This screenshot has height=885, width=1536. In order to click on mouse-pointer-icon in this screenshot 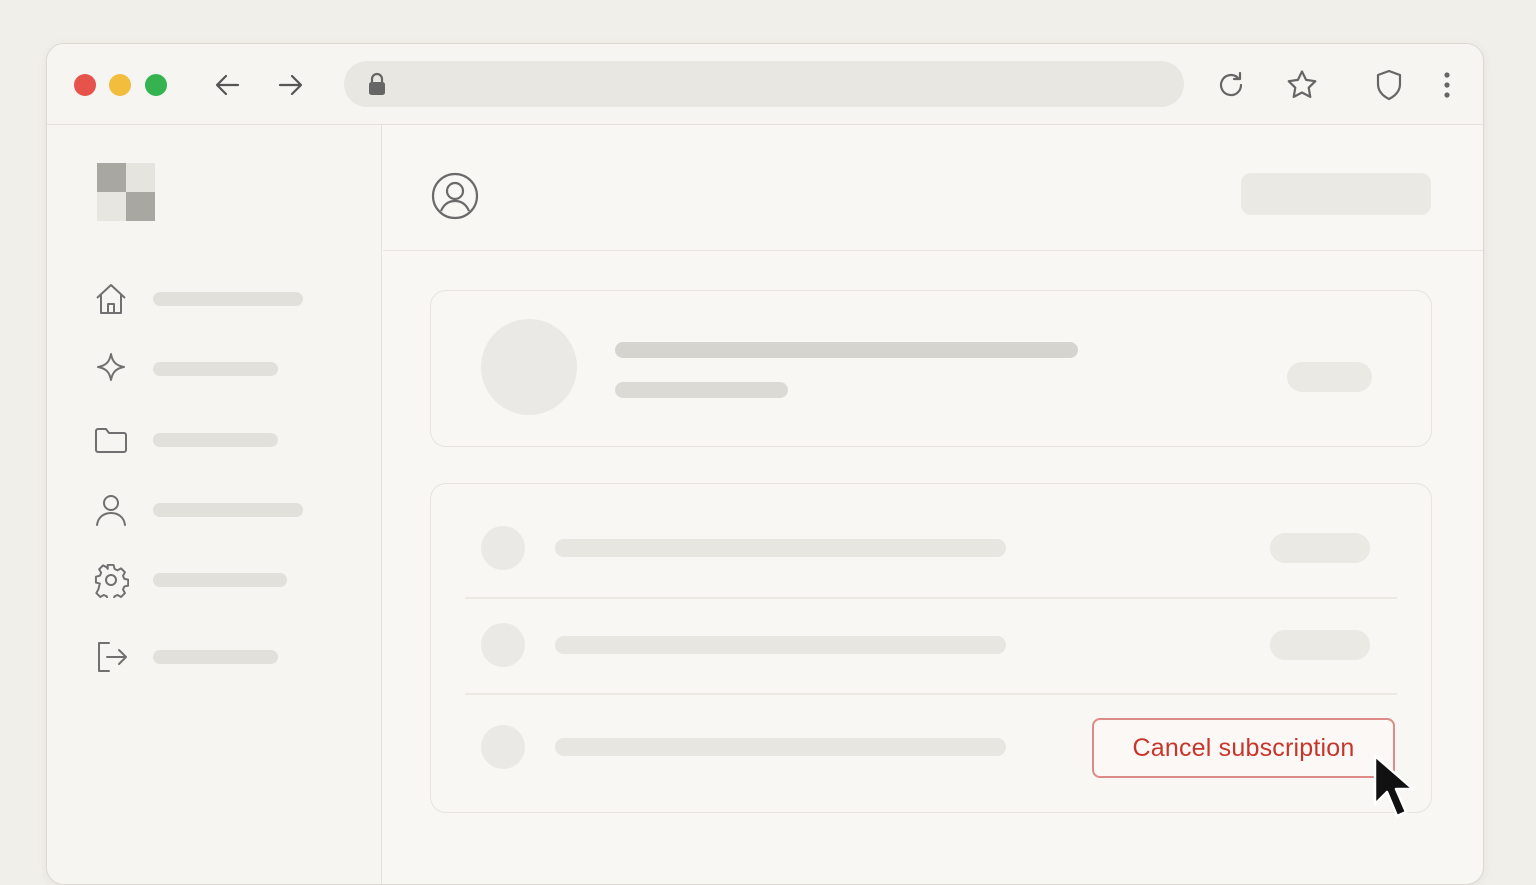, I will do `click(1394, 786)`.